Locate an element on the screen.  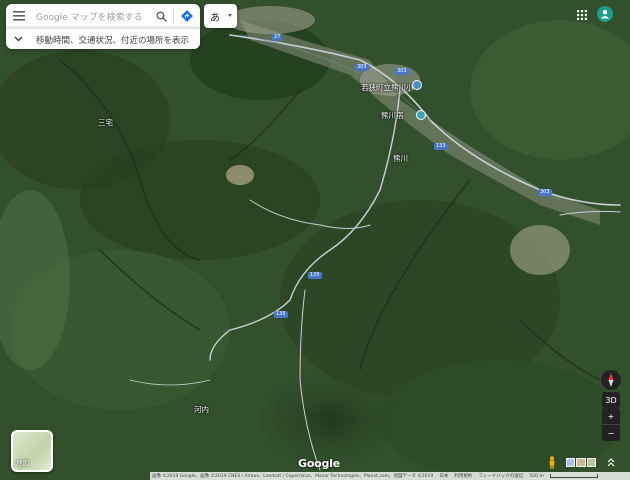
layer-switcher: 地図 is located at coordinates (32, 451).